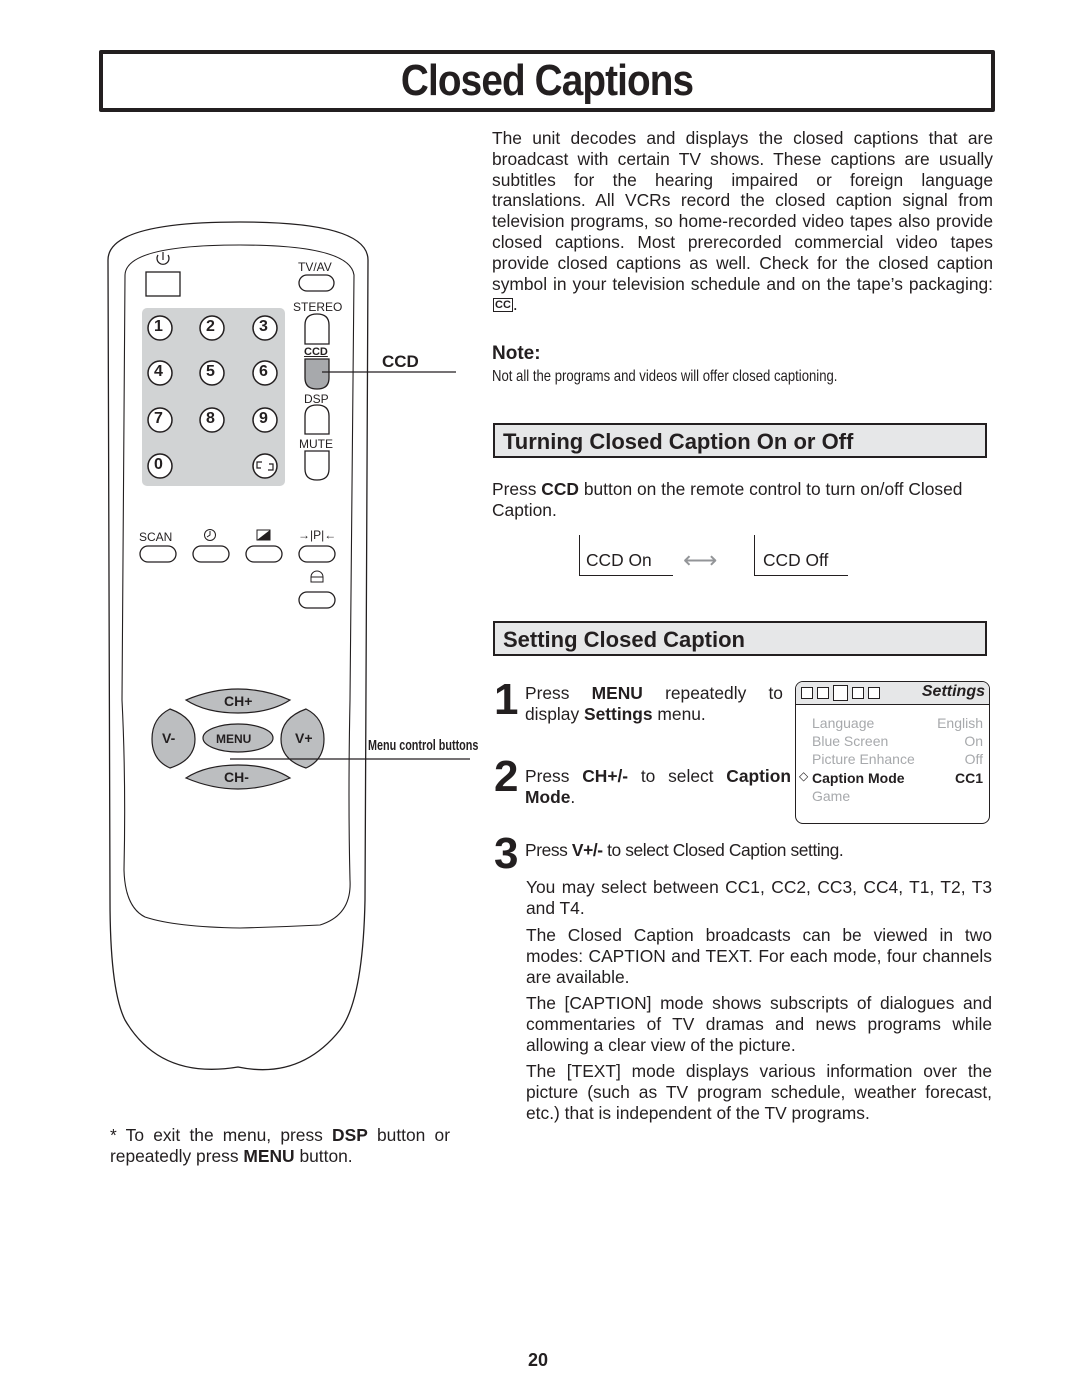 The image size is (1080, 1397). What do you see at coordinates (158, 371) in the screenshot?
I see `digit-label: 4` at bounding box center [158, 371].